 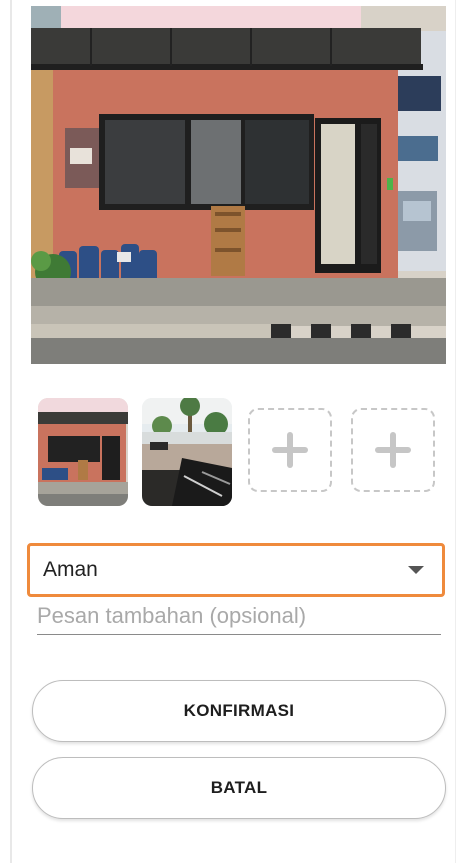 I want to click on status-select-value: Aman, so click(x=70, y=569).